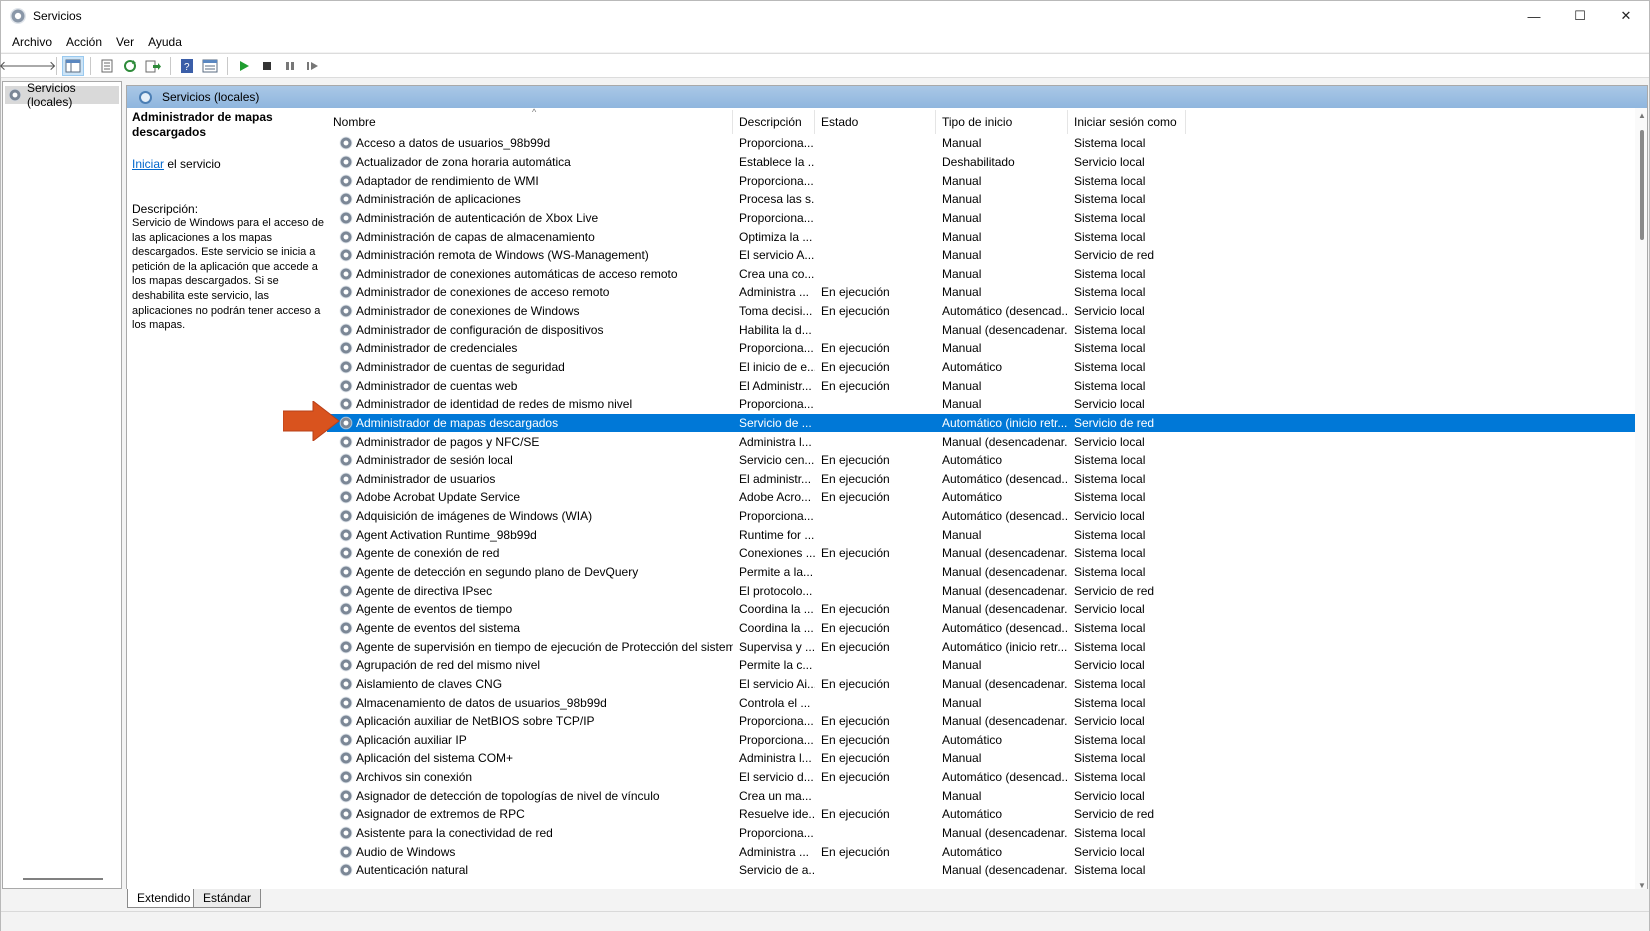 Image resolution: width=1650 pixels, height=931 pixels. I want to click on menu-archivo: Archivo, so click(32, 42).